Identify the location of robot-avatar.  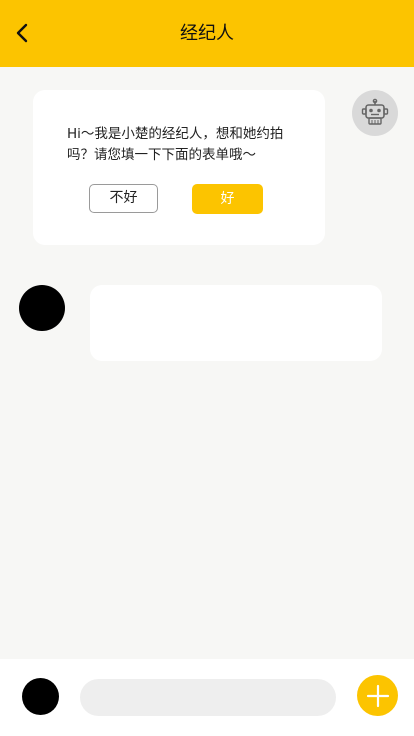
(375, 113).